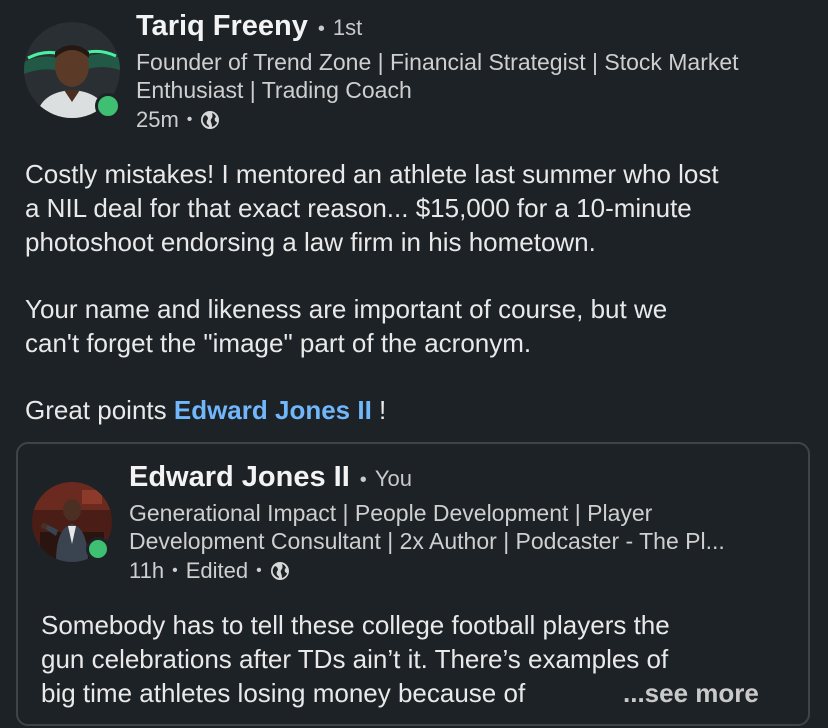  Describe the element at coordinates (72, 70) in the screenshot. I see `author-avatar` at that location.